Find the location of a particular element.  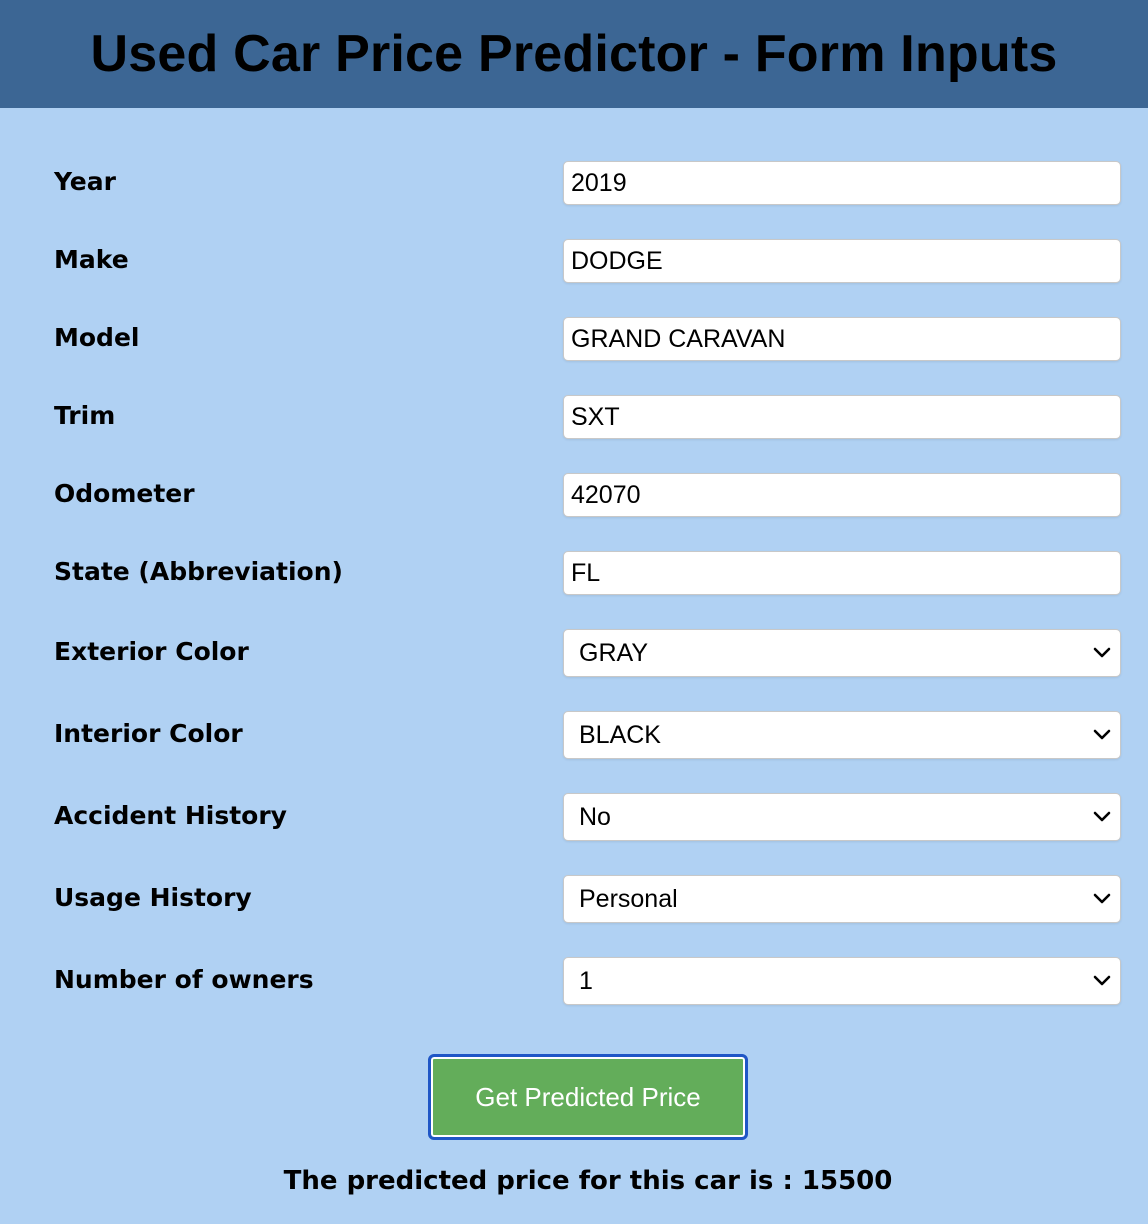

odometer-input-value: 42070 is located at coordinates (606, 494).